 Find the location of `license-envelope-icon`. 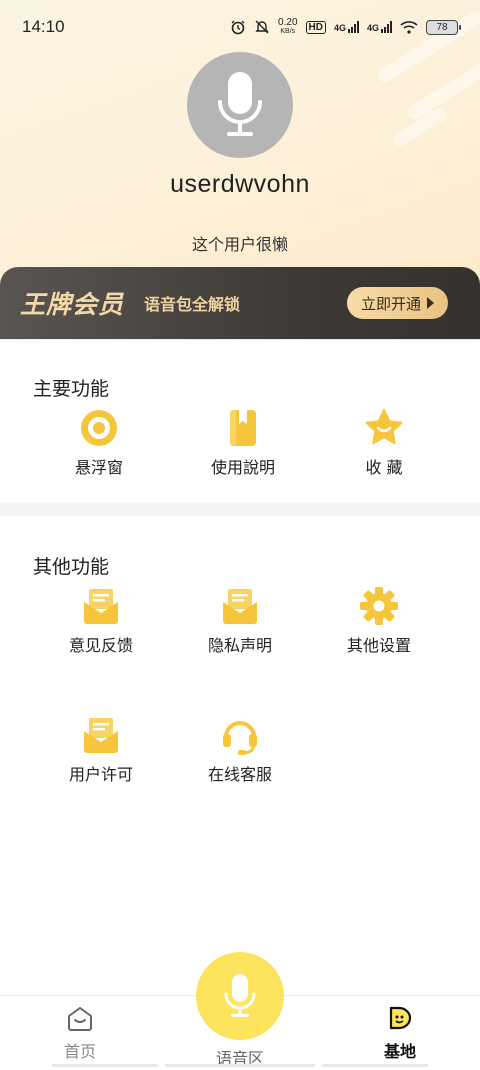

license-envelope-icon is located at coordinates (101, 735).